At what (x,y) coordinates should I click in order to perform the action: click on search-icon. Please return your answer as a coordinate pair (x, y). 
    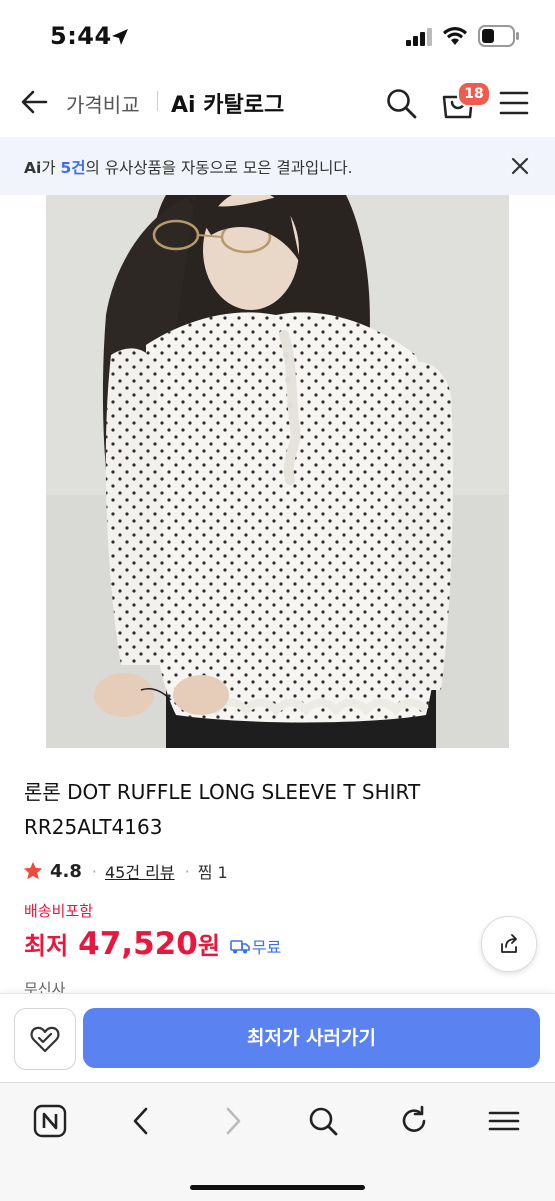
    Looking at the image, I should click on (401, 103).